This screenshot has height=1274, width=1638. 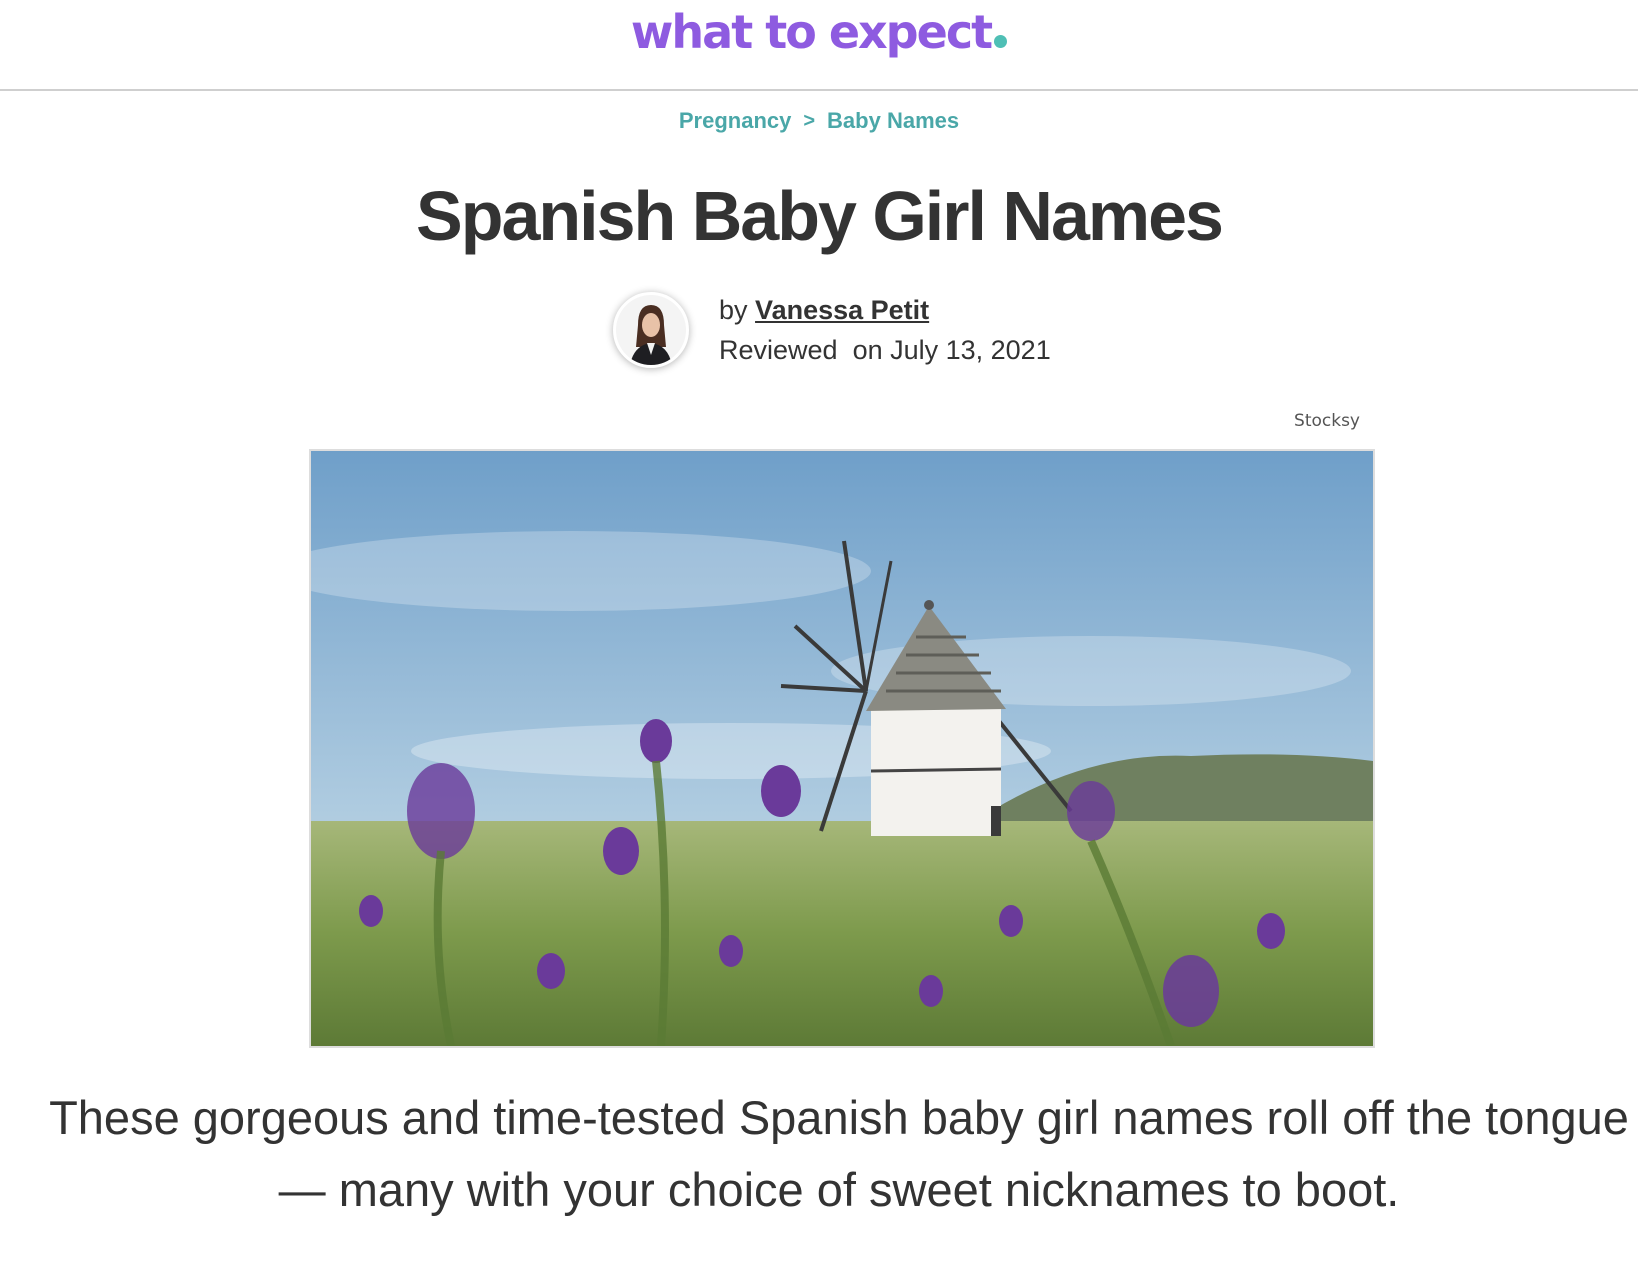 What do you see at coordinates (811, 32) in the screenshot?
I see `logo-text: what to expect` at bounding box center [811, 32].